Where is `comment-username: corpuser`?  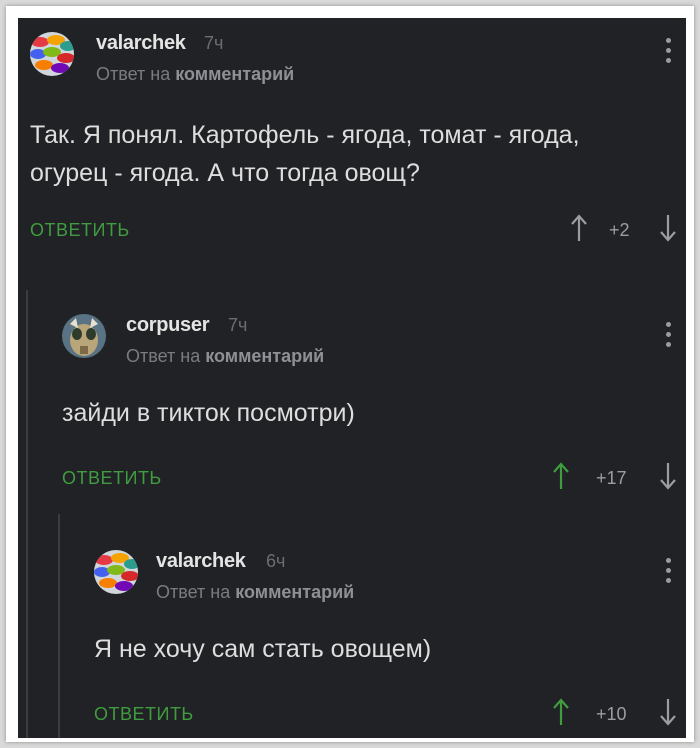 comment-username: corpuser is located at coordinates (167, 325).